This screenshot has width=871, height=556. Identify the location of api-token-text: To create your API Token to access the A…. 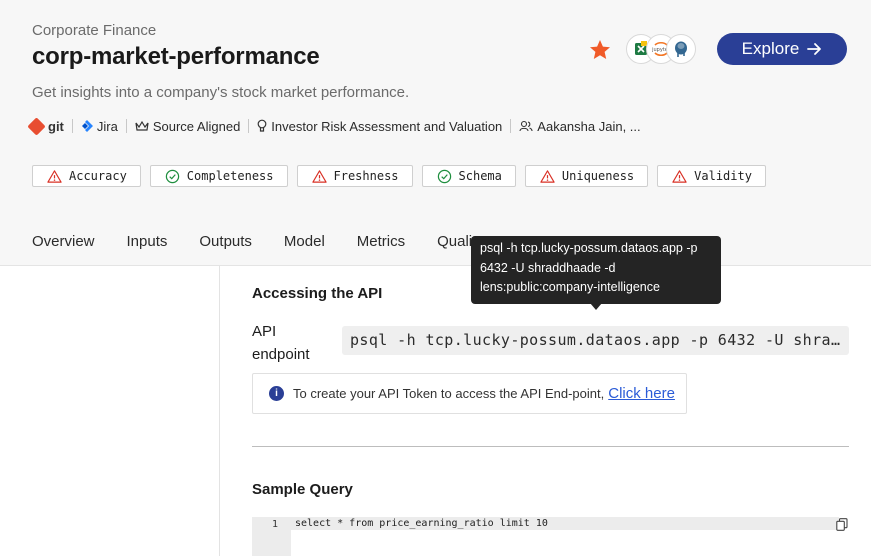
(449, 393).